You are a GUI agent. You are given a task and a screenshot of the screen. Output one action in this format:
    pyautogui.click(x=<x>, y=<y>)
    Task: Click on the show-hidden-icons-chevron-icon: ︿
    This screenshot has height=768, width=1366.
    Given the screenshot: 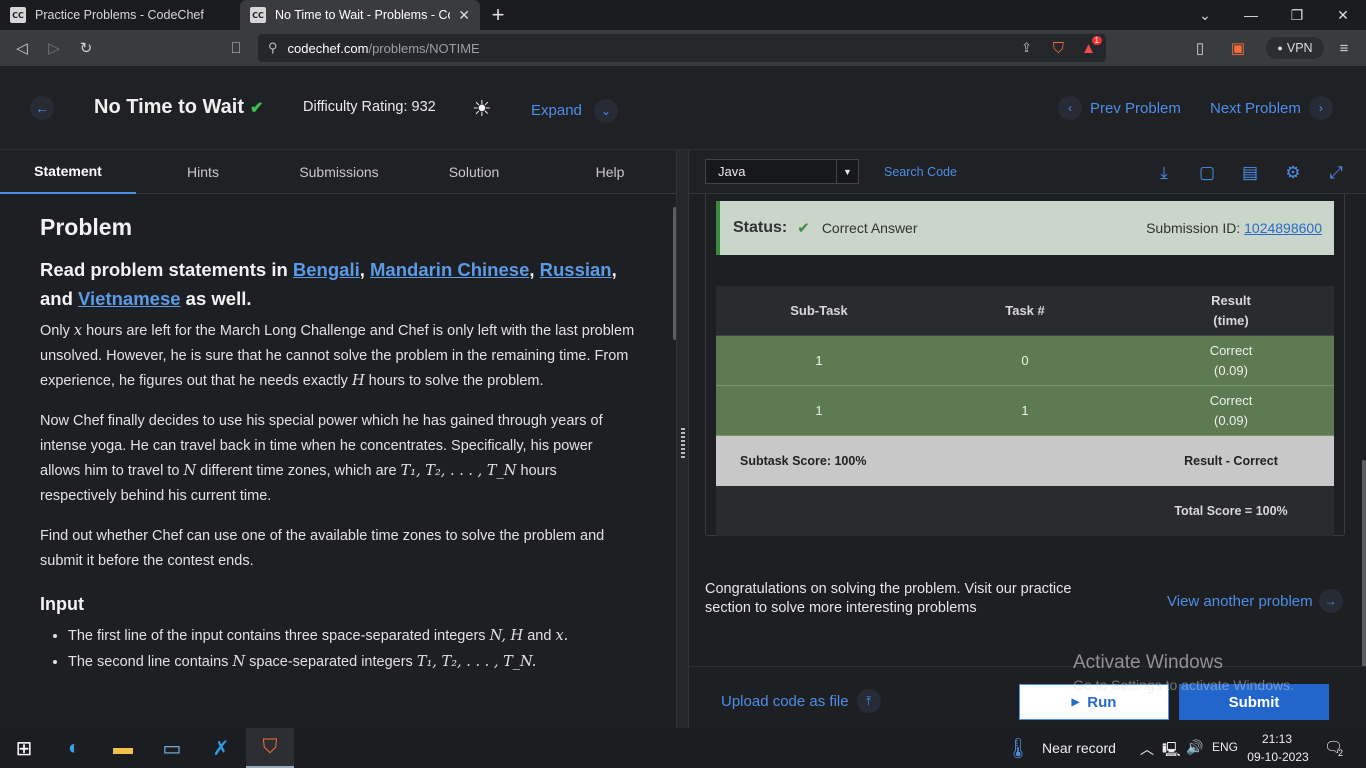 What is the action you would take?
    pyautogui.click(x=1147, y=749)
    